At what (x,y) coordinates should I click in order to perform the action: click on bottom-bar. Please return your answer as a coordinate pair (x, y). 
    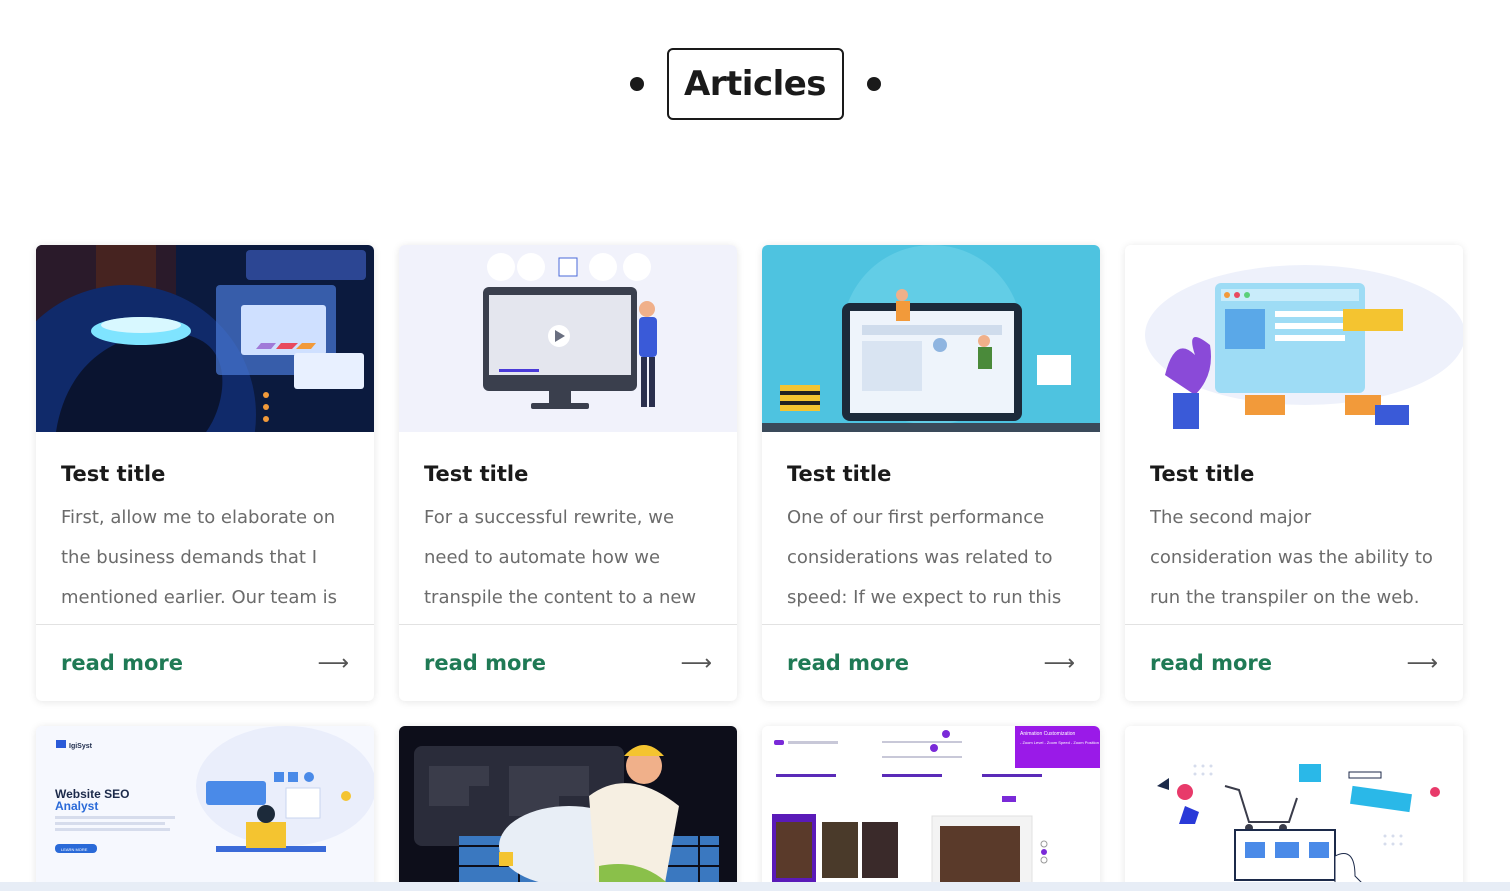
    Looking at the image, I should click on (755, 886).